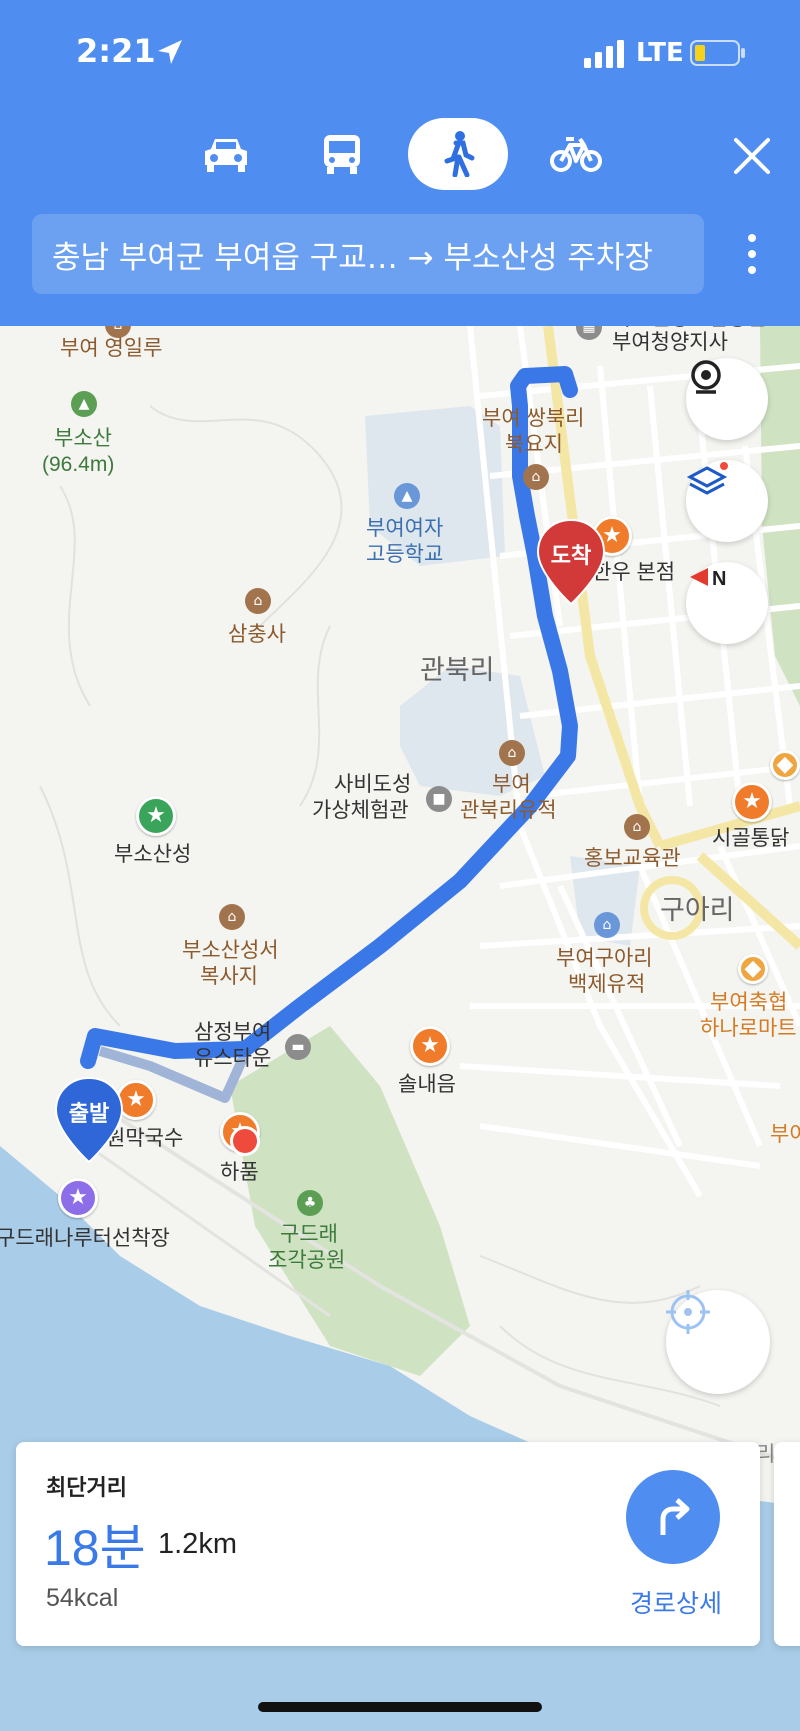 The width and height of the screenshot is (800, 1731). What do you see at coordinates (405, 554) in the screenshot?
I see `poi-label: 고등학교` at bounding box center [405, 554].